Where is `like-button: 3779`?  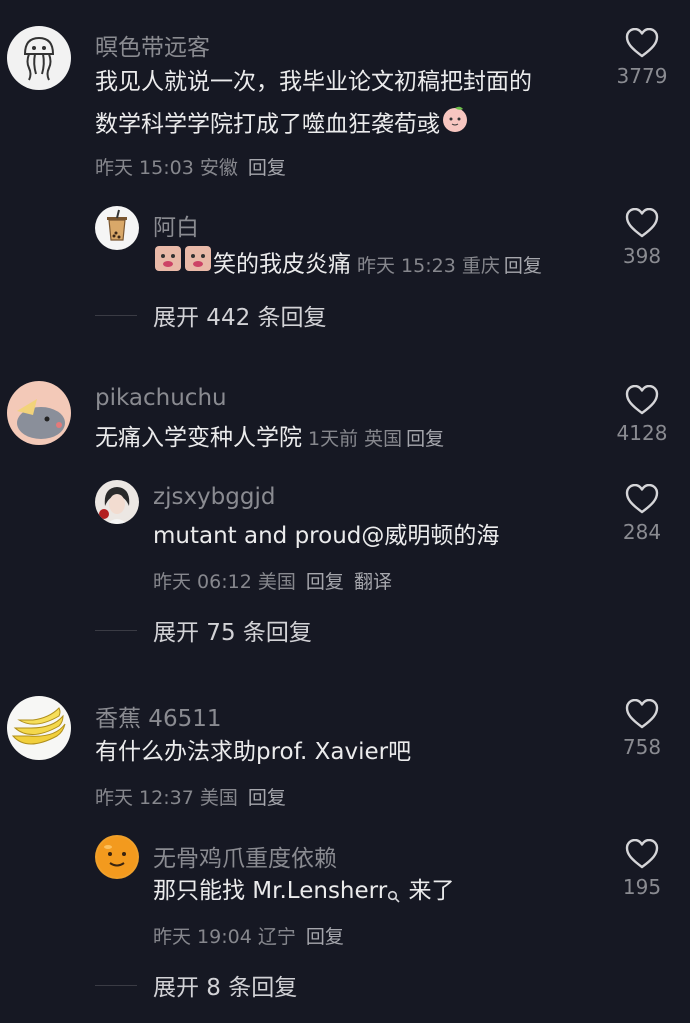
like-button: 3779 is located at coordinates (642, 58).